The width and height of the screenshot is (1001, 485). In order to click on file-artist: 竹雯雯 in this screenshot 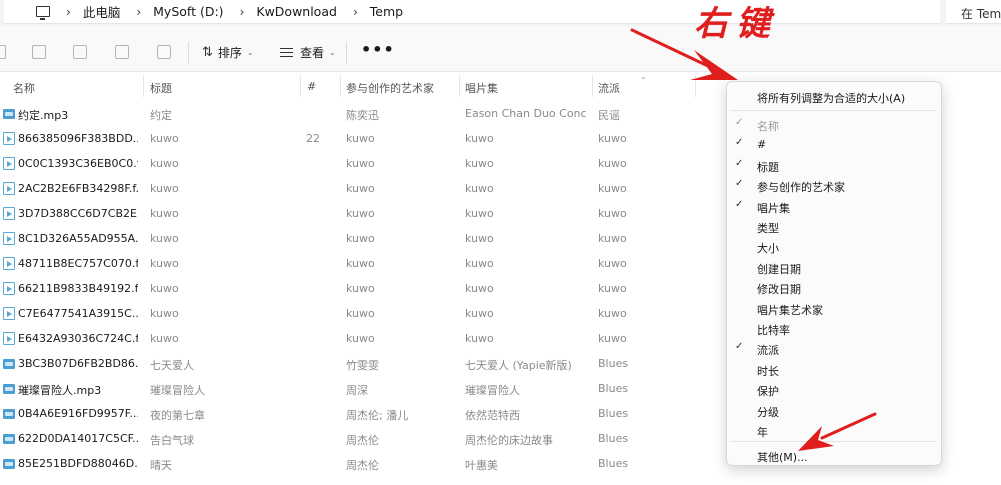, I will do `click(362, 365)`.